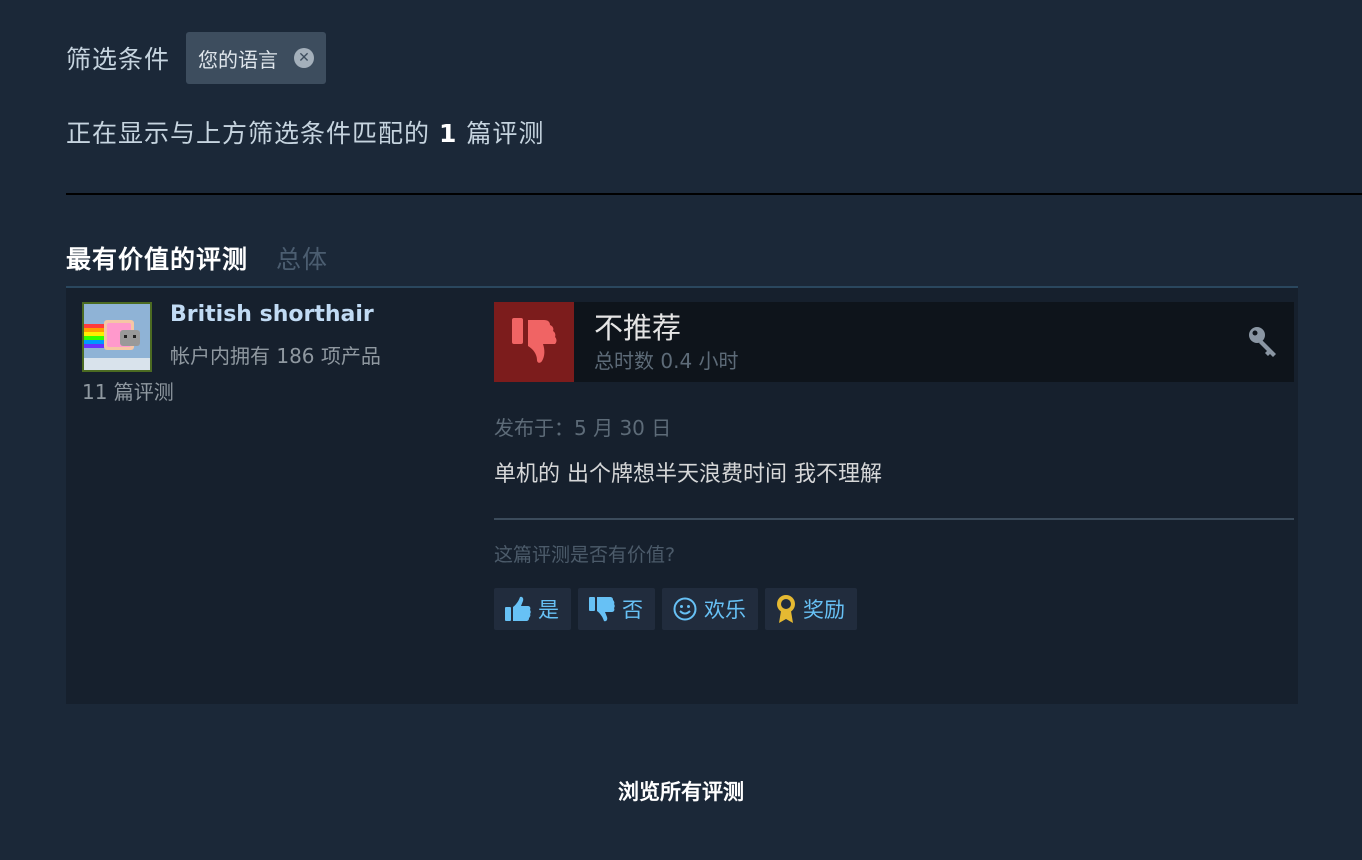  What do you see at coordinates (302, 259) in the screenshot?
I see `section-subtitle: 总体` at bounding box center [302, 259].